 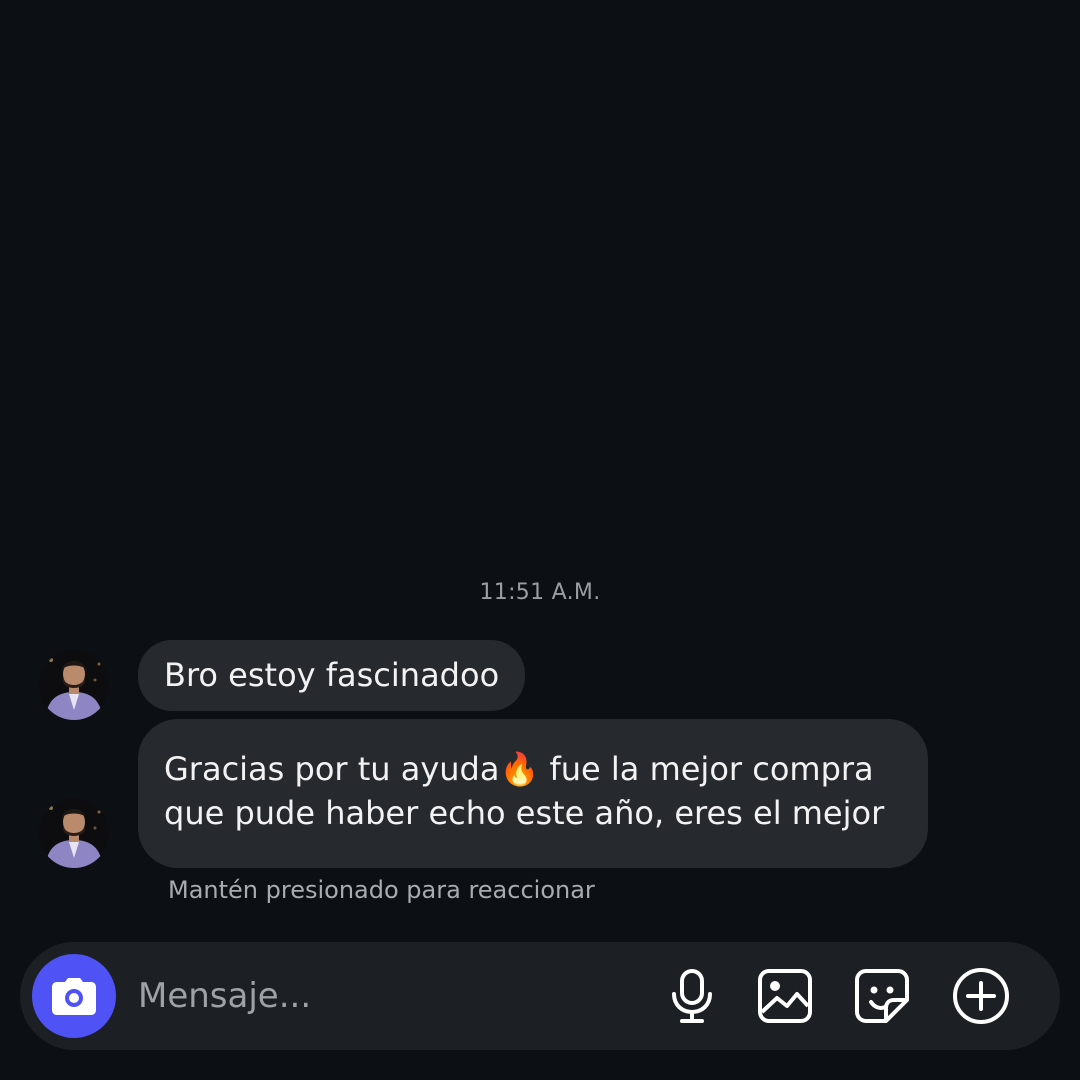 I want to click on message-composer, so click(x=540, y=996).